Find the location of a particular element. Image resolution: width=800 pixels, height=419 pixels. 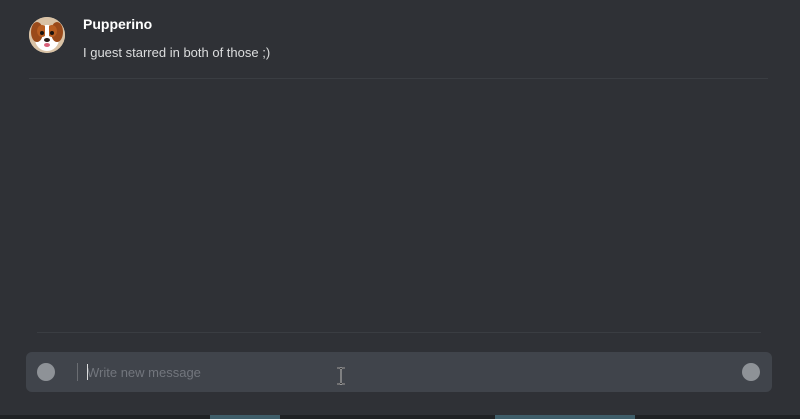

attach-button is located at coordinates (46, 372).